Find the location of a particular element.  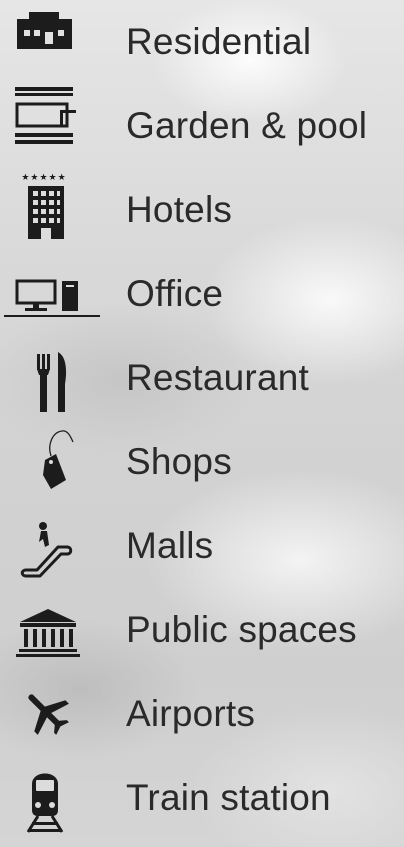

office-computer-icon is located at coordinates (59, 294).